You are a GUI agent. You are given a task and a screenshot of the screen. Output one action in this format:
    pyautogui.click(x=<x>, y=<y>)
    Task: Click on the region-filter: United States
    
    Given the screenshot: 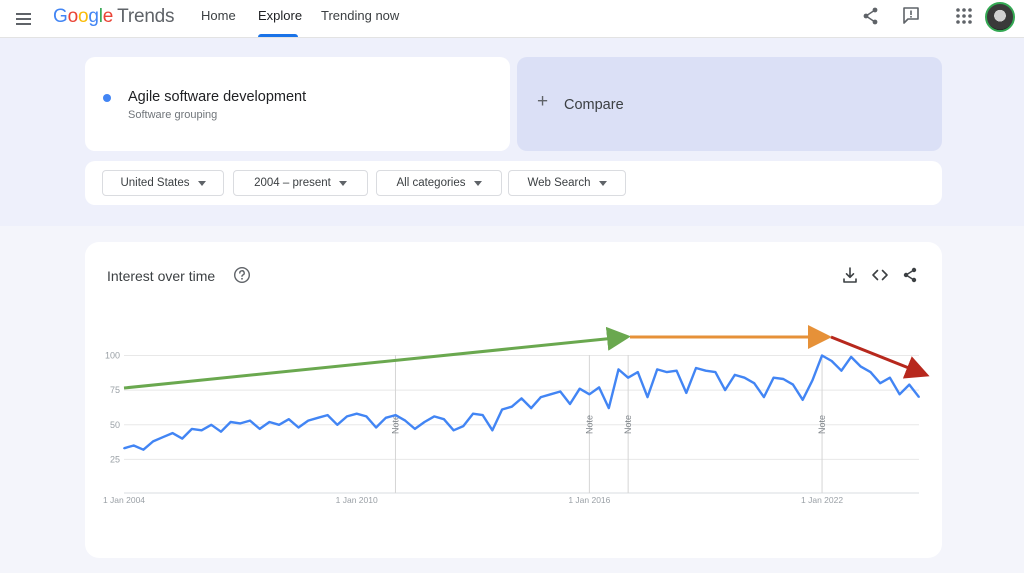 What is the action you would take?
    pyautogui.click(x=163, y=183)
    